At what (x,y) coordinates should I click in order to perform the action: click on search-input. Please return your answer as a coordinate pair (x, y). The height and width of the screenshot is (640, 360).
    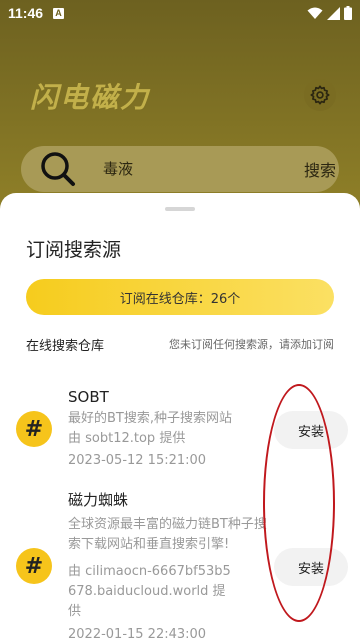
    Looking at the image, I should click on (193, 168).